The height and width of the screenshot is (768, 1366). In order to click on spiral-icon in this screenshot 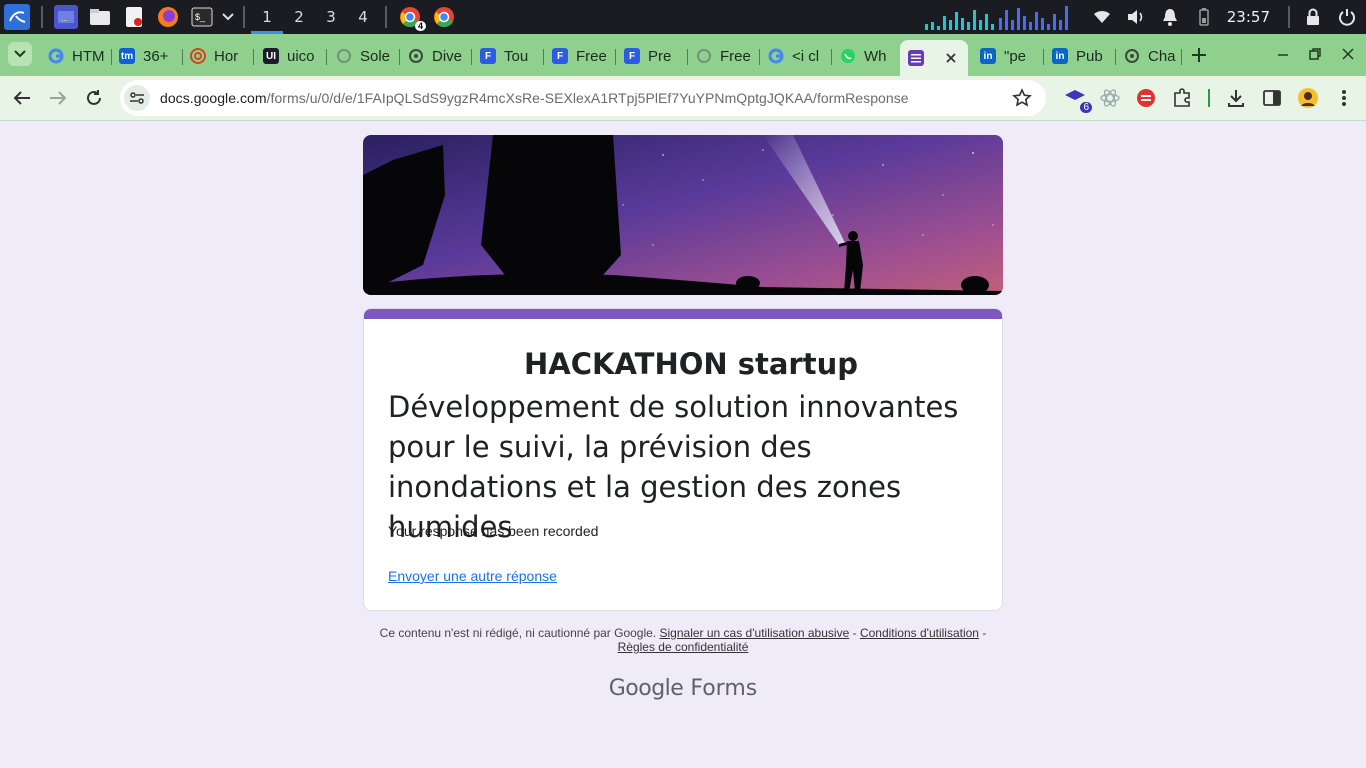, I will do `click(198, 56)`.